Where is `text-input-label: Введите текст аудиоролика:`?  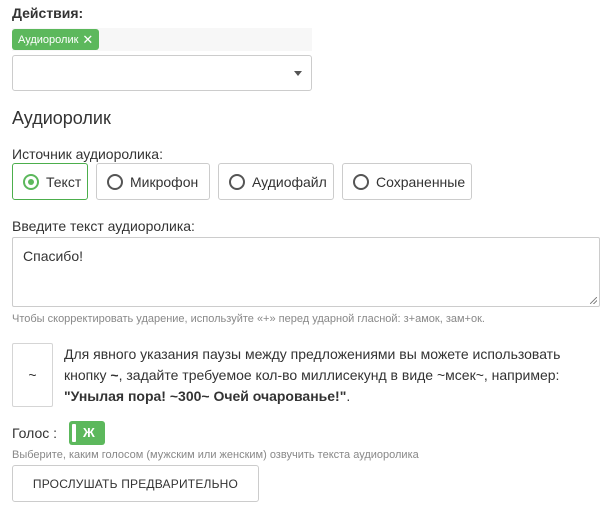
text-input-label: Введите текст аудиоролика: is located at coordinates (103, 226).